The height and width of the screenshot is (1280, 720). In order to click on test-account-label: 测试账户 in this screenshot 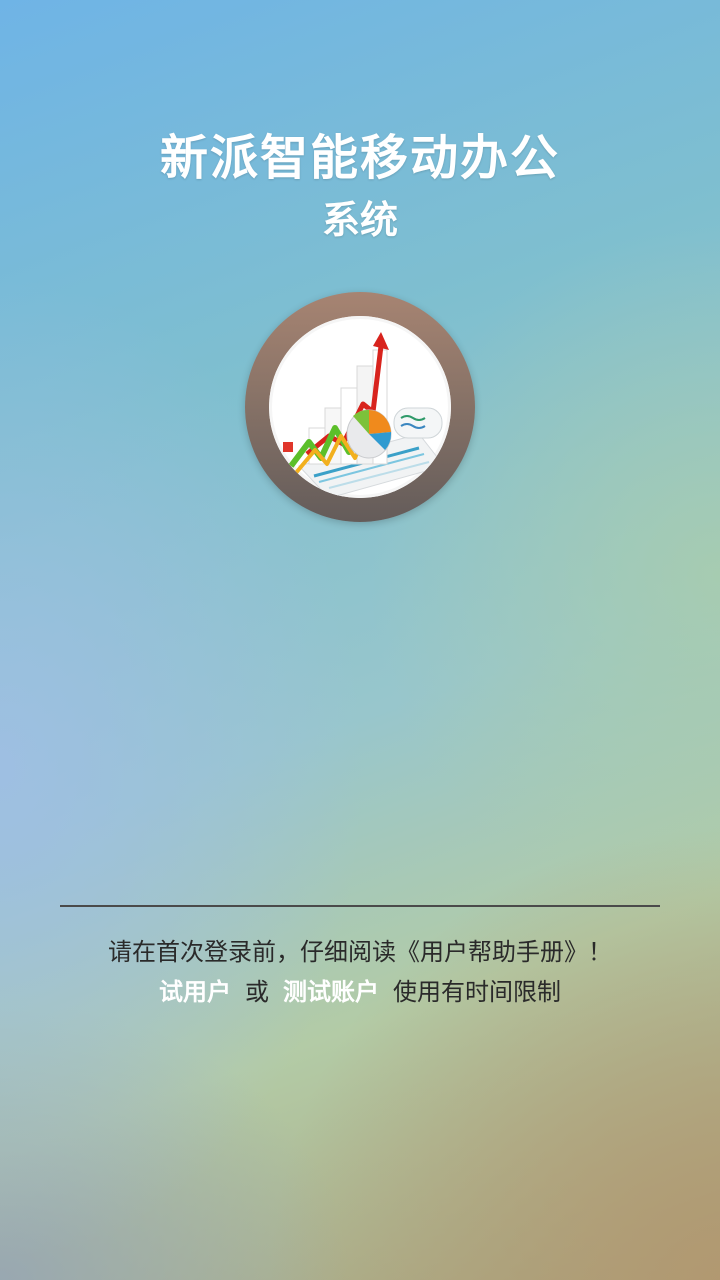, I will do `click(331, 992)`.